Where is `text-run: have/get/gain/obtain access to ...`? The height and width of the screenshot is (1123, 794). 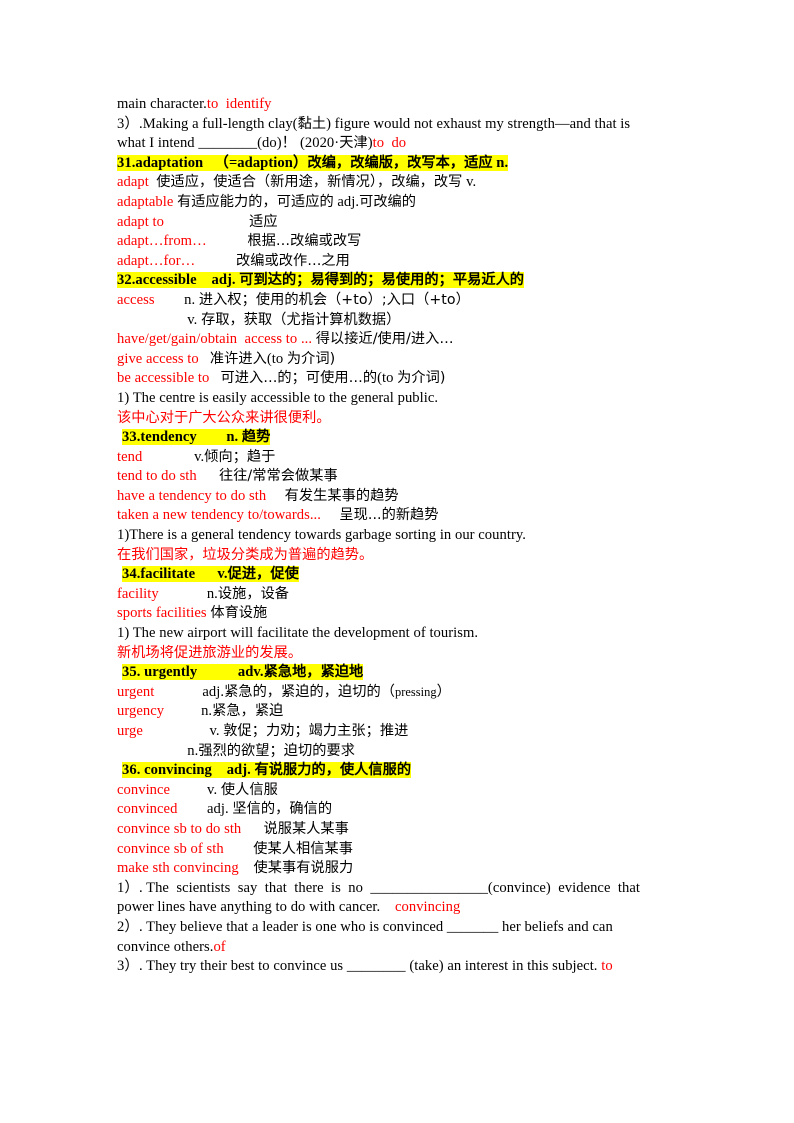
text-run: have/get/gain/obtain access to ... is located at coordinates (215, 339).